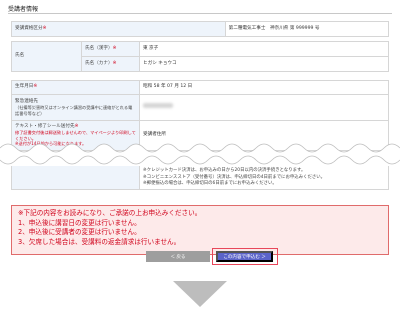  Describe the element at coordinates (264, 49) in the screenshot. I see `name-kanji-value: 東 京子` at that location.